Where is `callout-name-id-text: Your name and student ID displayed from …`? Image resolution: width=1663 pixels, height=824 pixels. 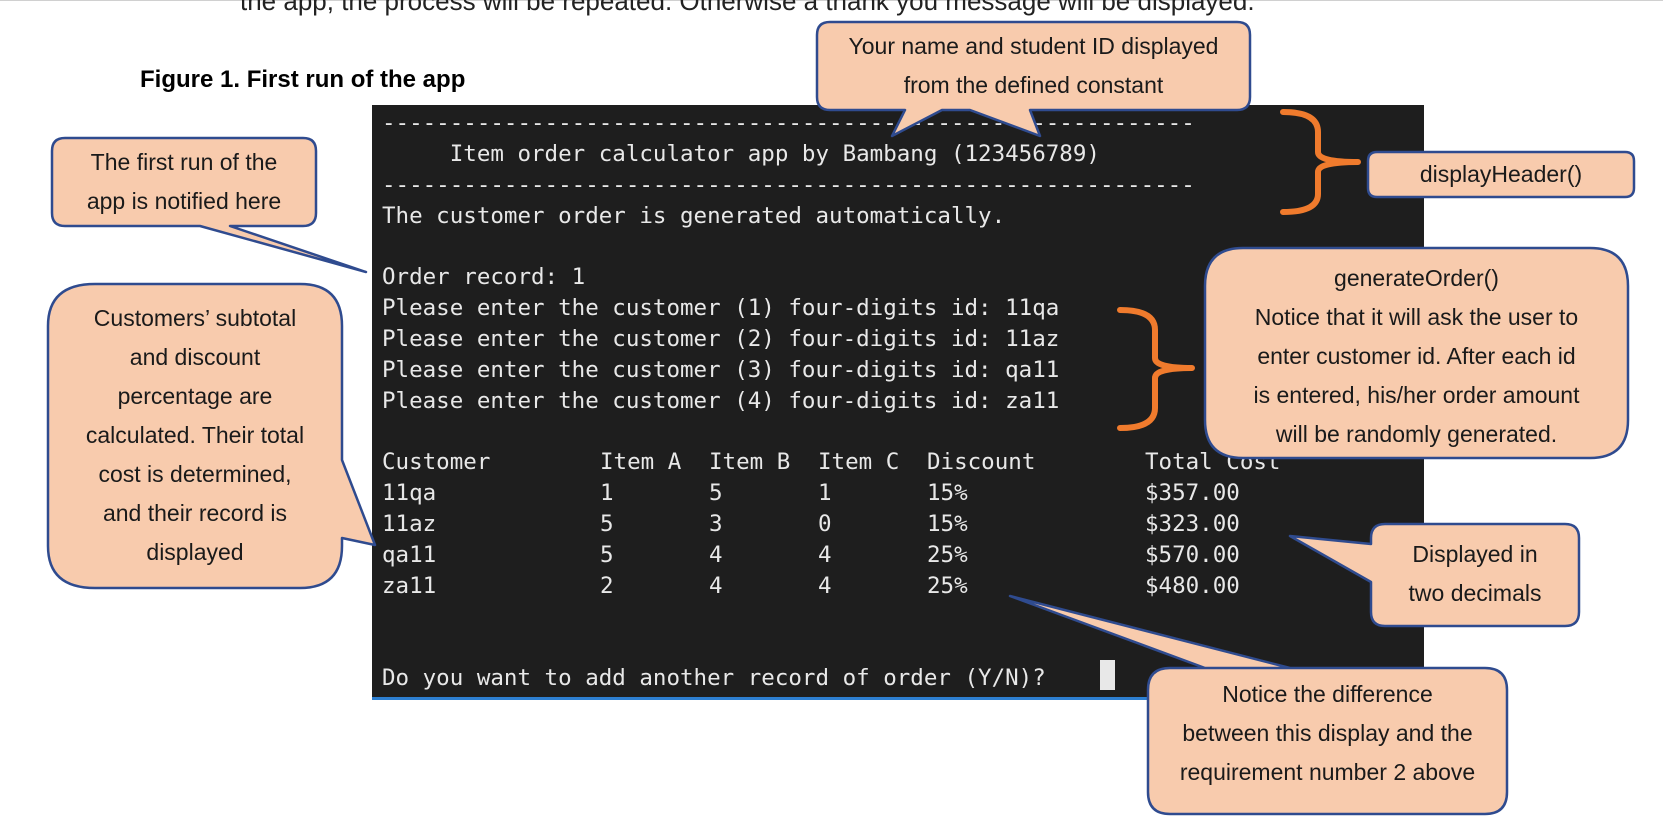 callout-name-id-text: Your name and student ID displayed from … is located at coordinates (1033, 66).